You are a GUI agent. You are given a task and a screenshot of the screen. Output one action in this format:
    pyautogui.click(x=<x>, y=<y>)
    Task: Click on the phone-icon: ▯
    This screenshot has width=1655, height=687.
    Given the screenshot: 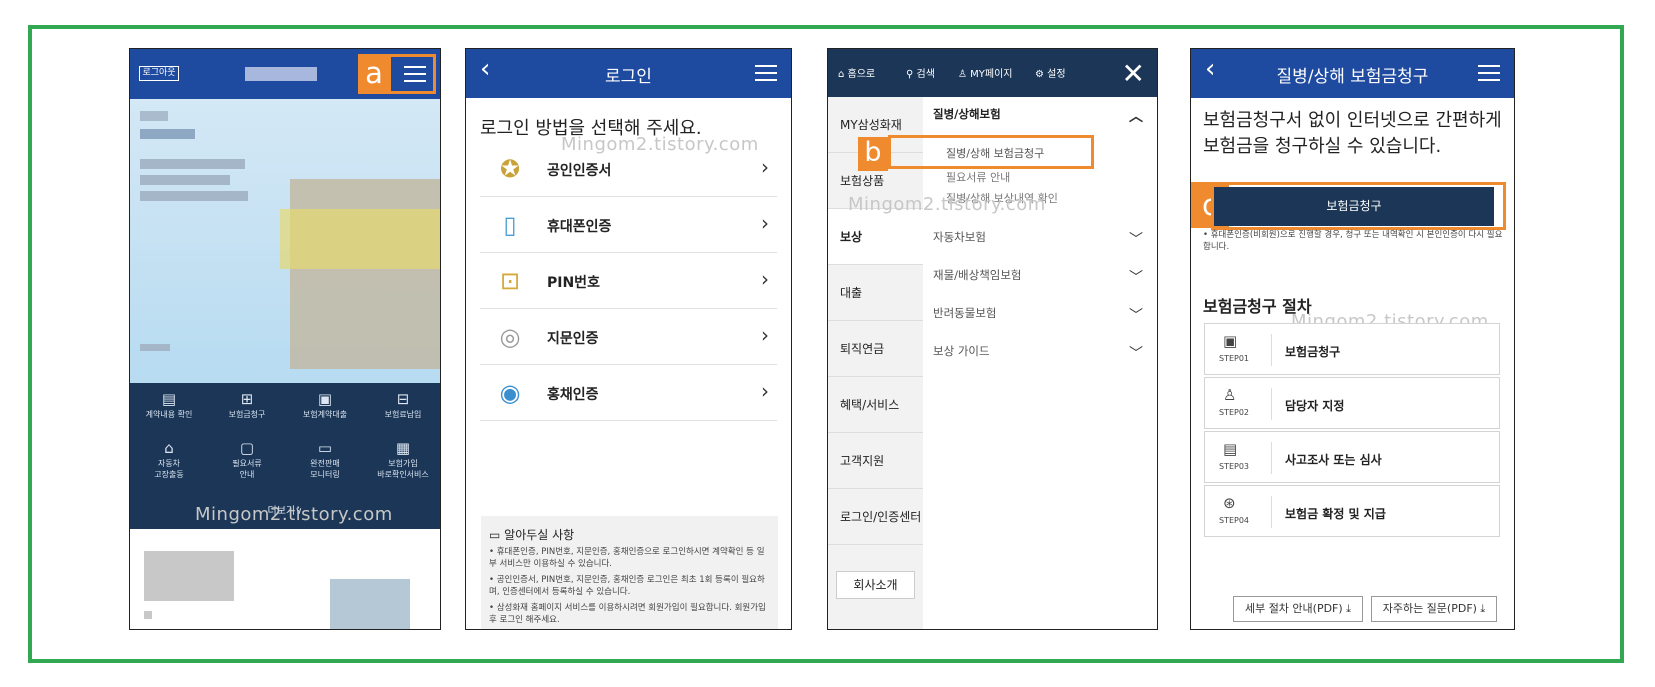 What is the action you would take?
    pyautogui.click(x=510, y=225)
    